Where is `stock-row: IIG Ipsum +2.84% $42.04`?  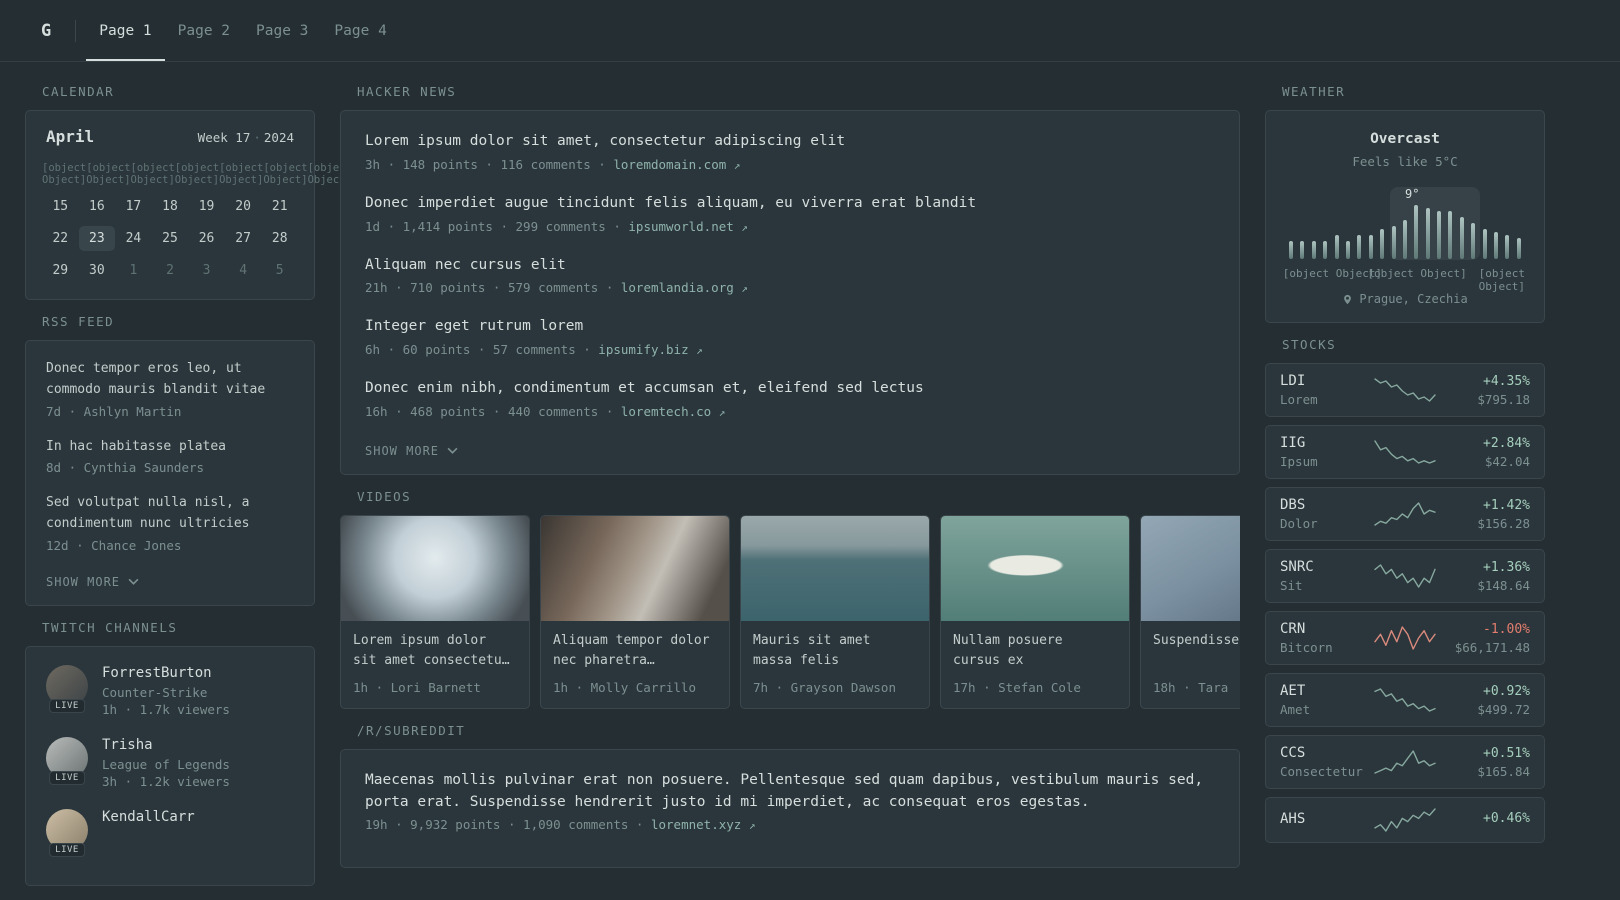
stock-row: IIG Ipsum +2.84% $42.04 is located at coordinates (1405, 452).